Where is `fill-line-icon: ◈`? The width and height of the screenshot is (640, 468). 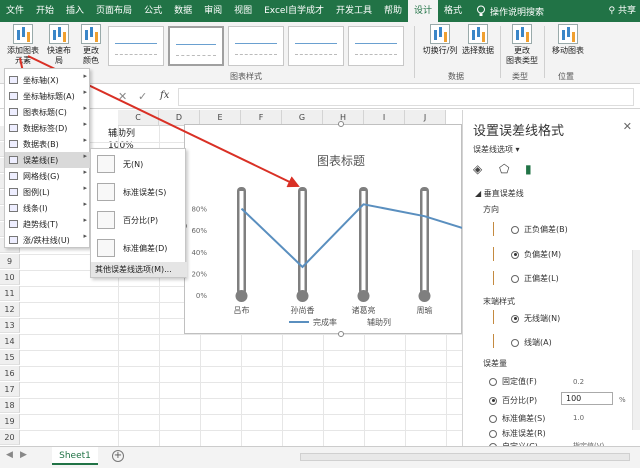 fill-line-icon: ◈ is located at coordinates (480, 169).